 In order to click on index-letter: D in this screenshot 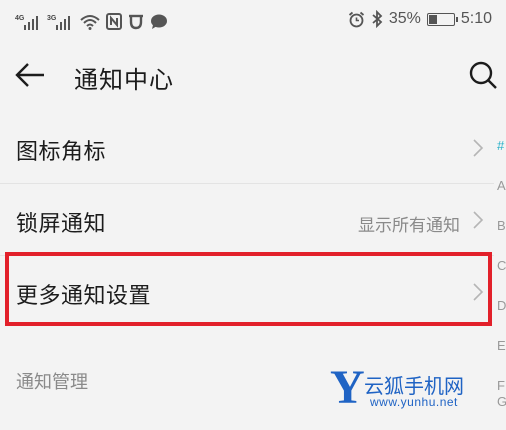, I will do `click(501, 305)`.